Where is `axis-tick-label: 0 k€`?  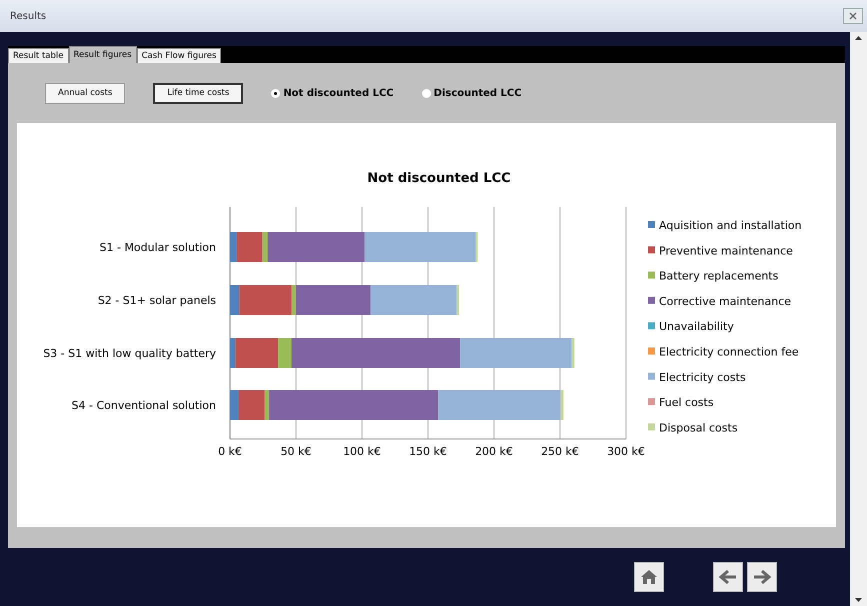
axis-tick-label: 0 k€ is located at coordinates (230, 451).